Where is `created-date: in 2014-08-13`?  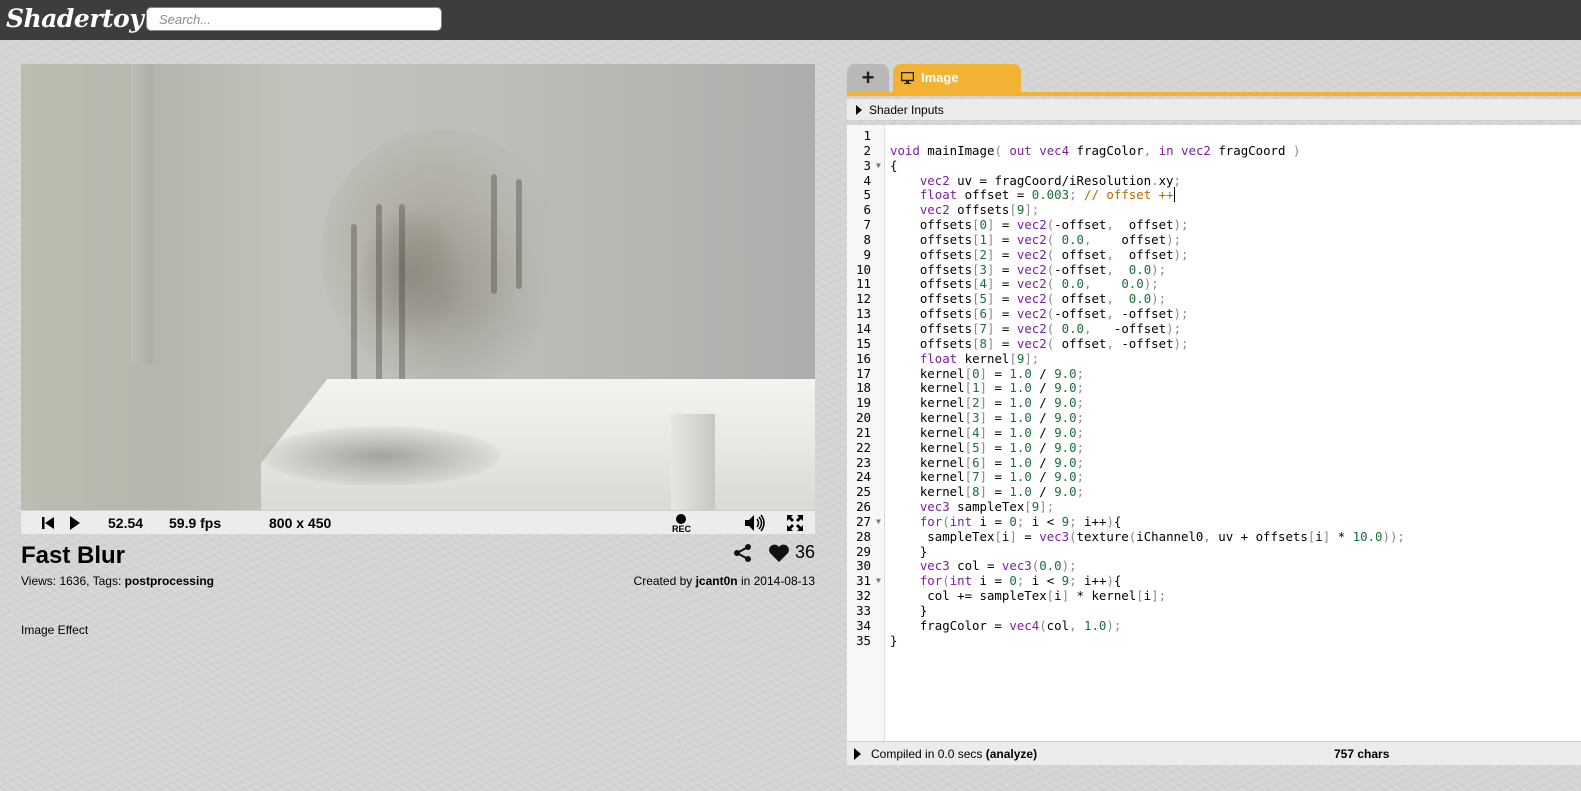 created-date: in 2014-08-13 is located at coordinates (776, 581).